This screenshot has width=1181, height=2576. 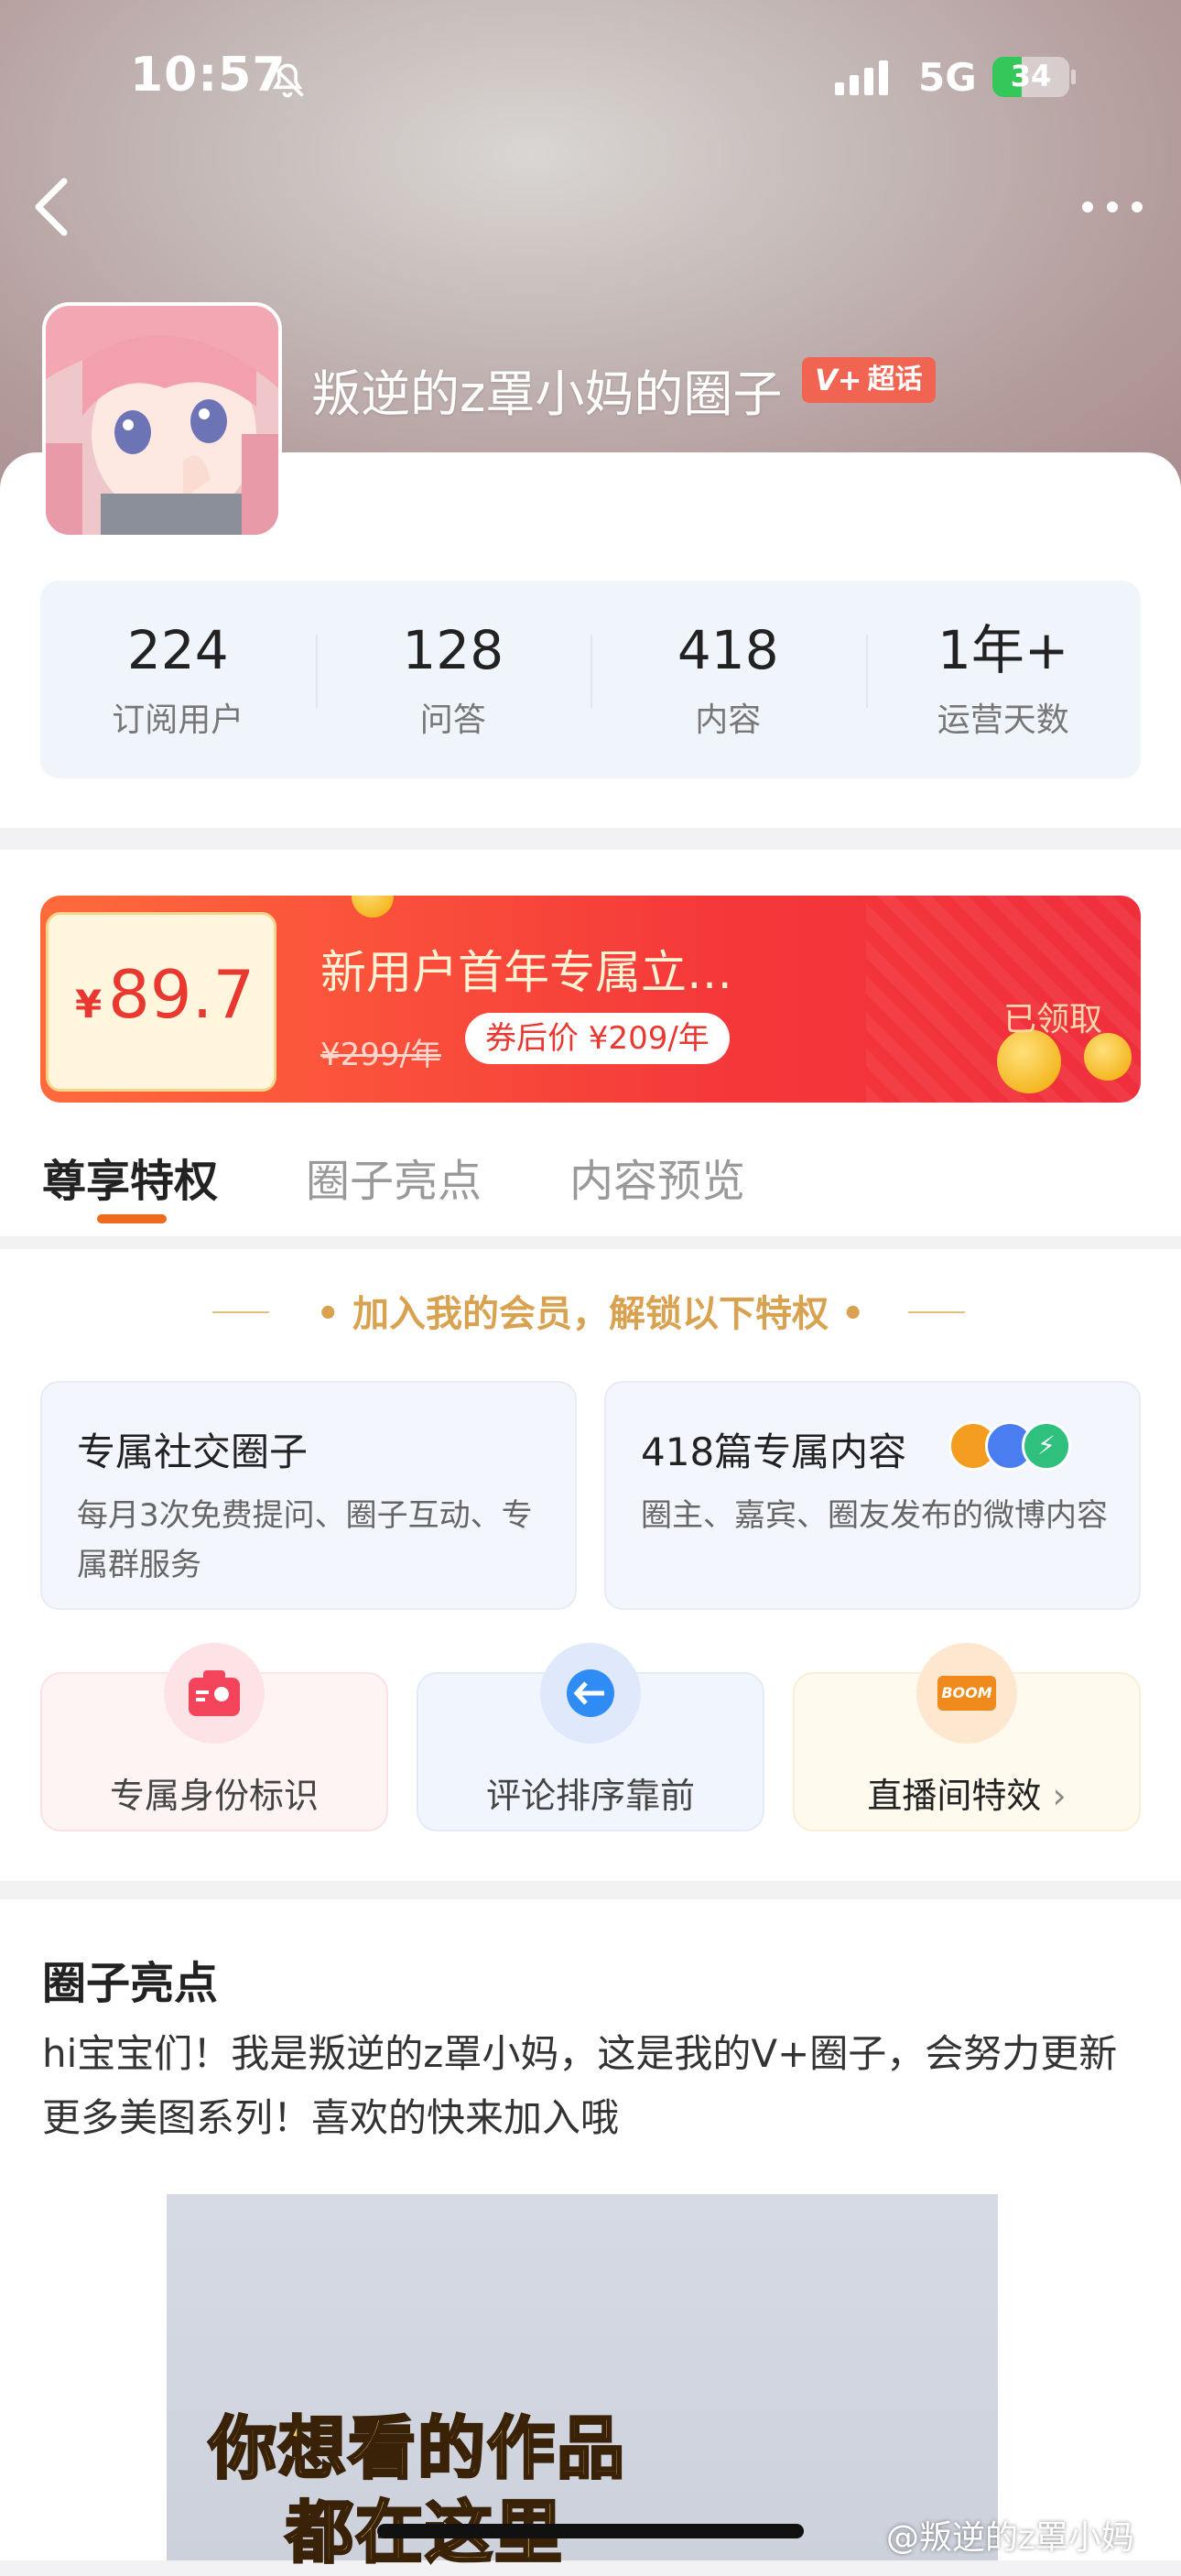 What do you see at coordinates (130, 1177) in the screenshot?
I see `tab-privileges: 尊享特权` at bounding box center [130, 1177].